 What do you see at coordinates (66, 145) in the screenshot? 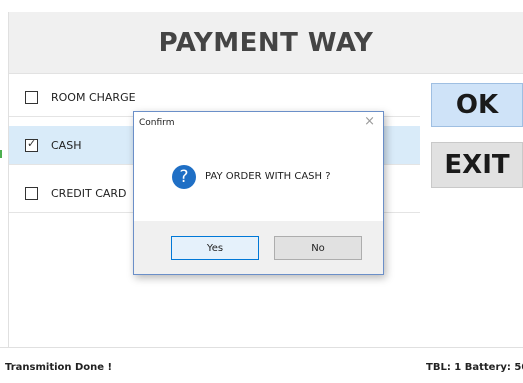
I see `payment-option-label: CASH` at bounding box center [66, 145].